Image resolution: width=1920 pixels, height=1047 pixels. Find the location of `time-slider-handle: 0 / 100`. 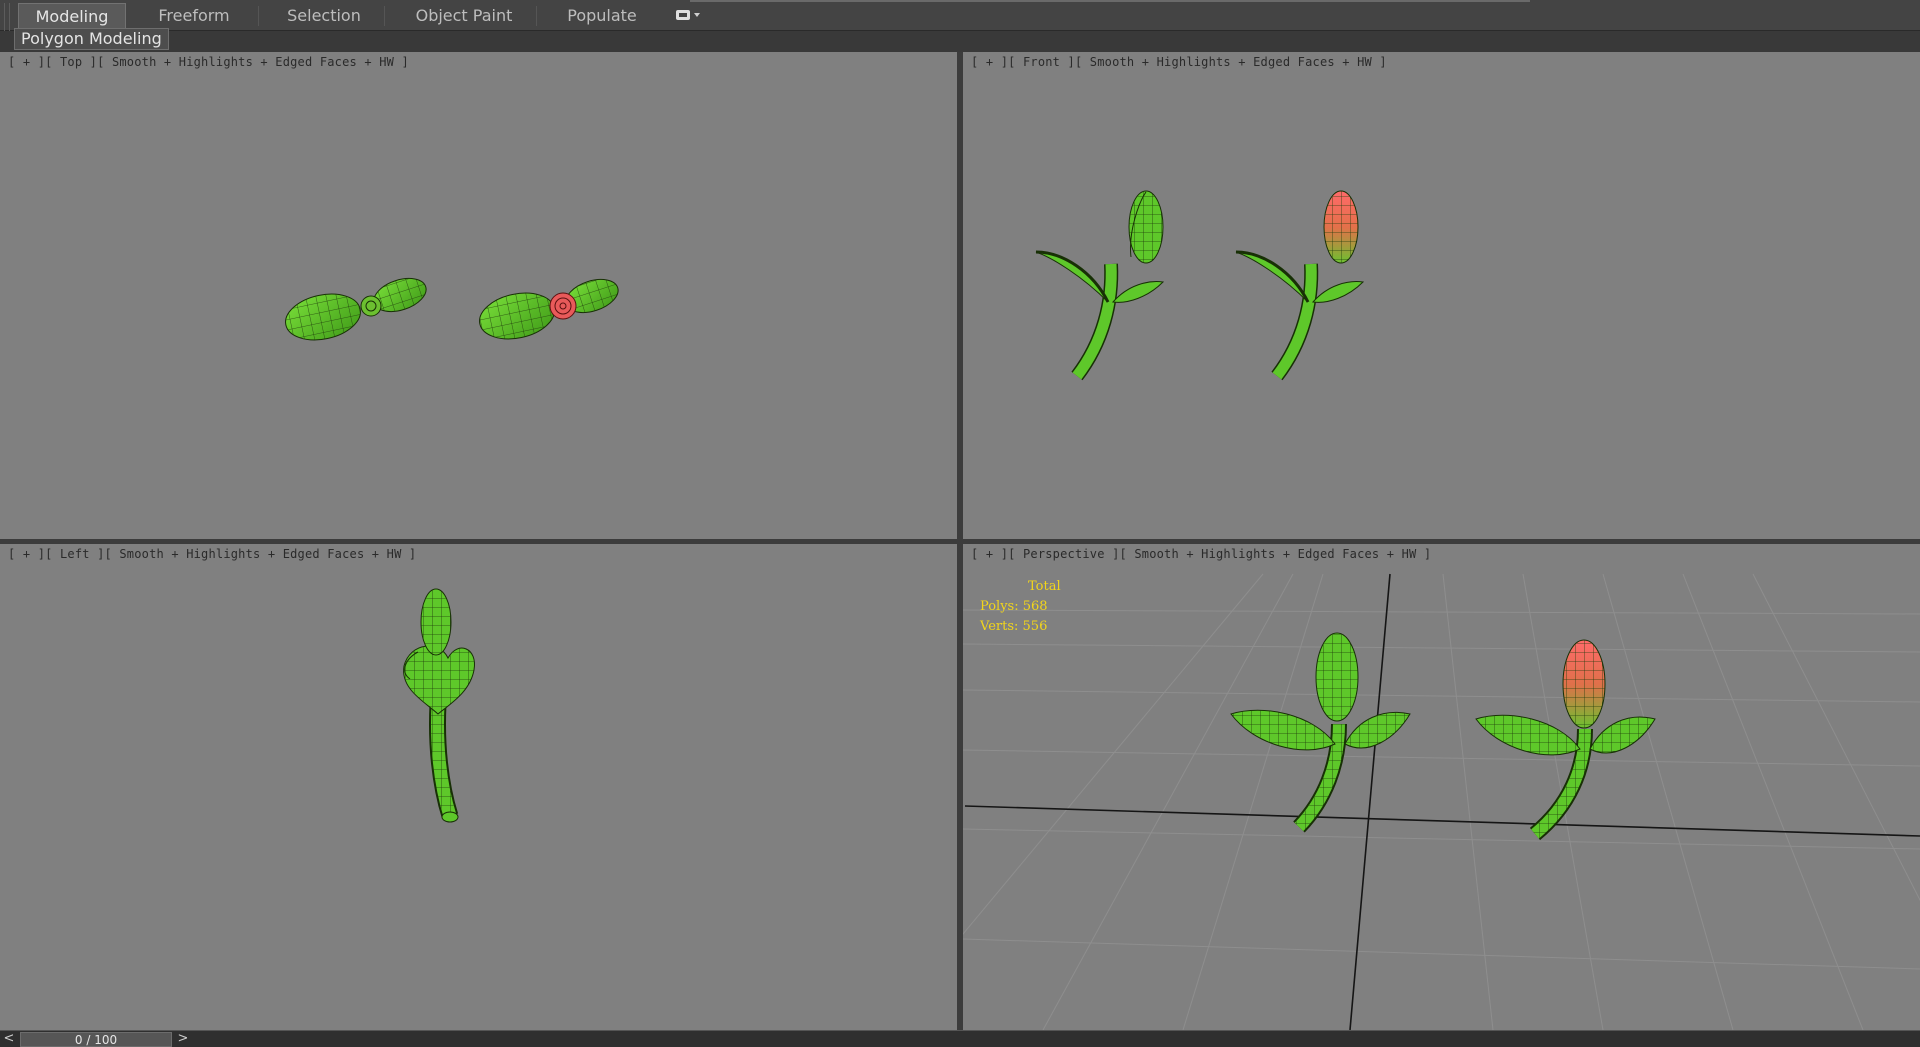

time-slider-handle: 0 / 100 is located at coordinates (96, 1039).